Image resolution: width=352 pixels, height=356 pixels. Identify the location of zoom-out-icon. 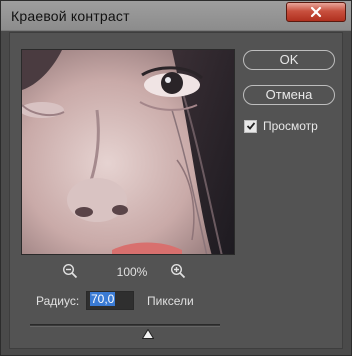
(70, 271).